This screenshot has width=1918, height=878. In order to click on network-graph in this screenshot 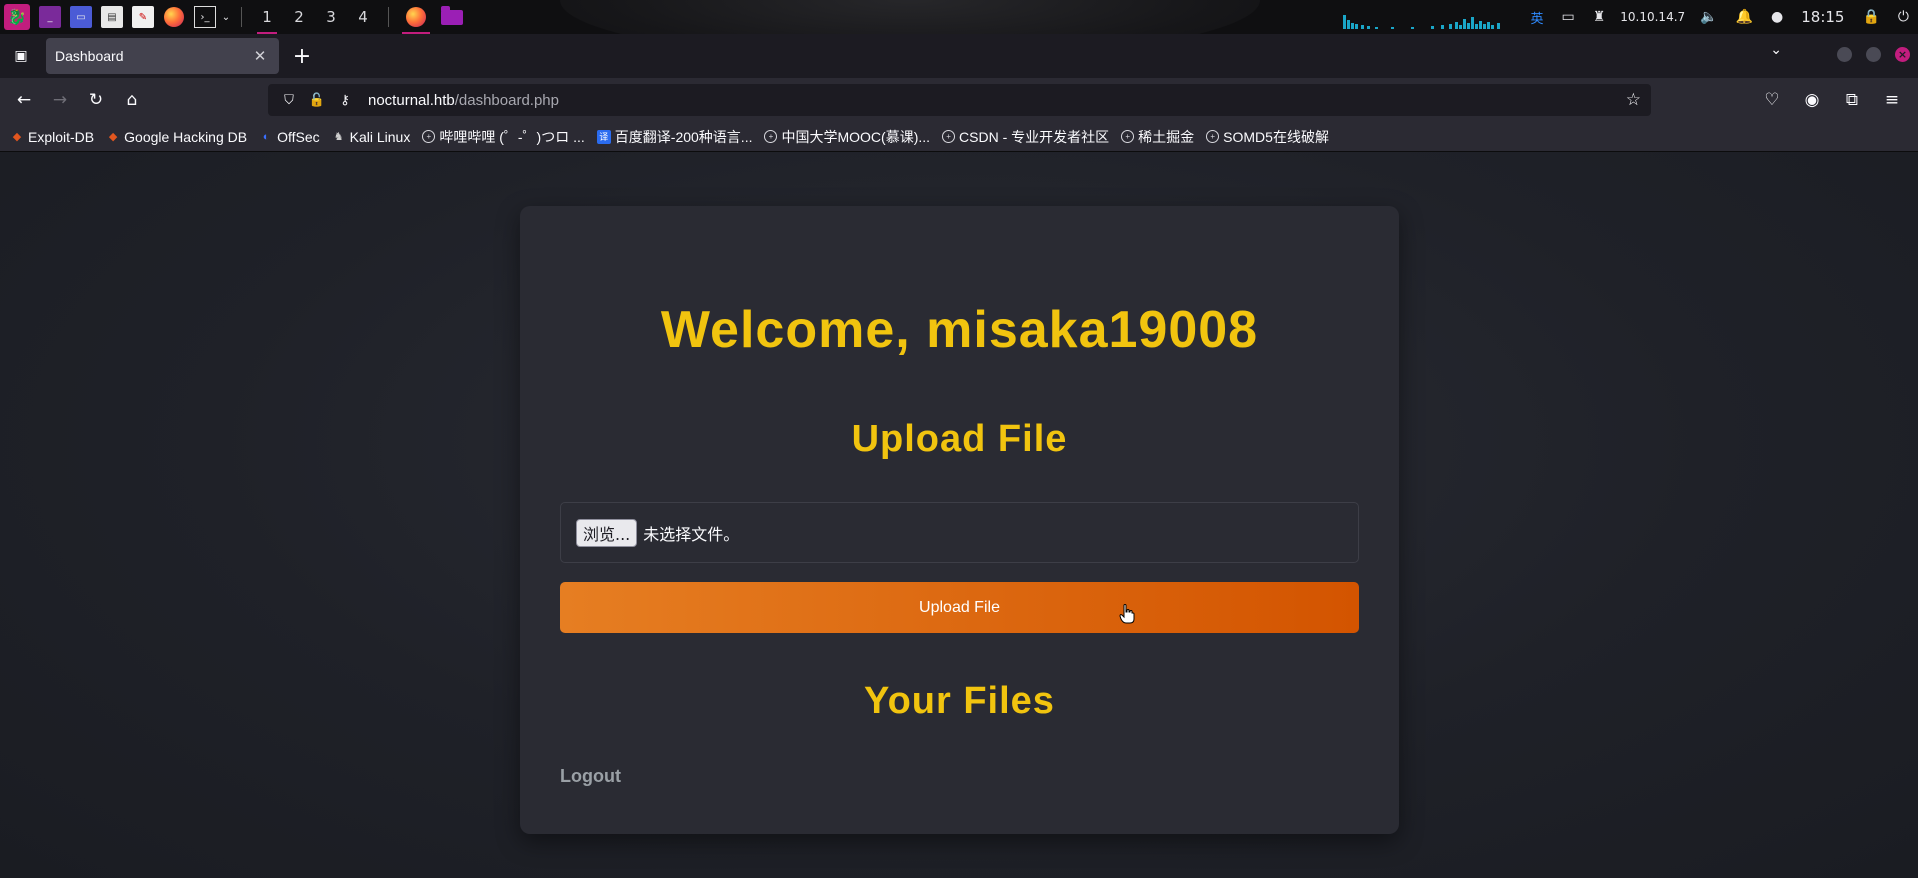, I will do `click(1424, 17)`.